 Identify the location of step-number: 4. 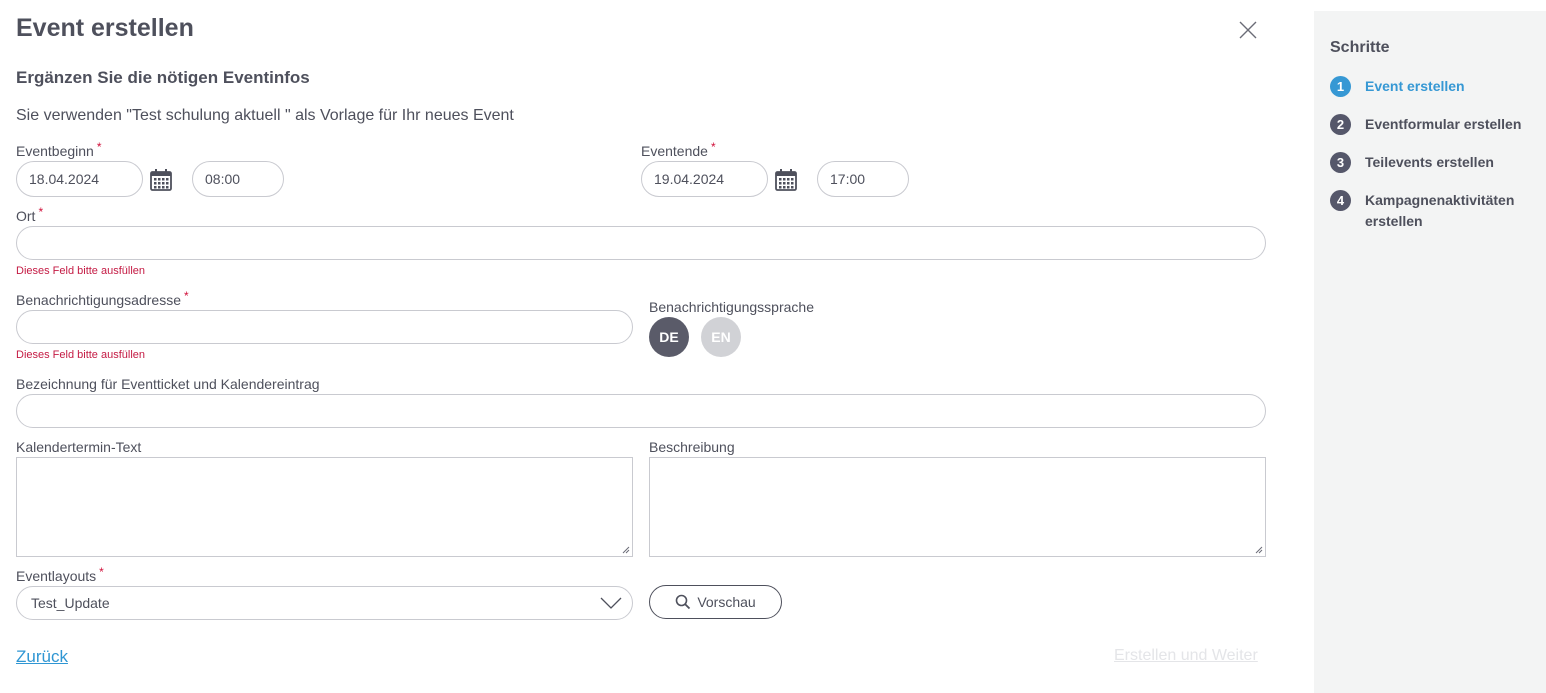
(1340, 200).